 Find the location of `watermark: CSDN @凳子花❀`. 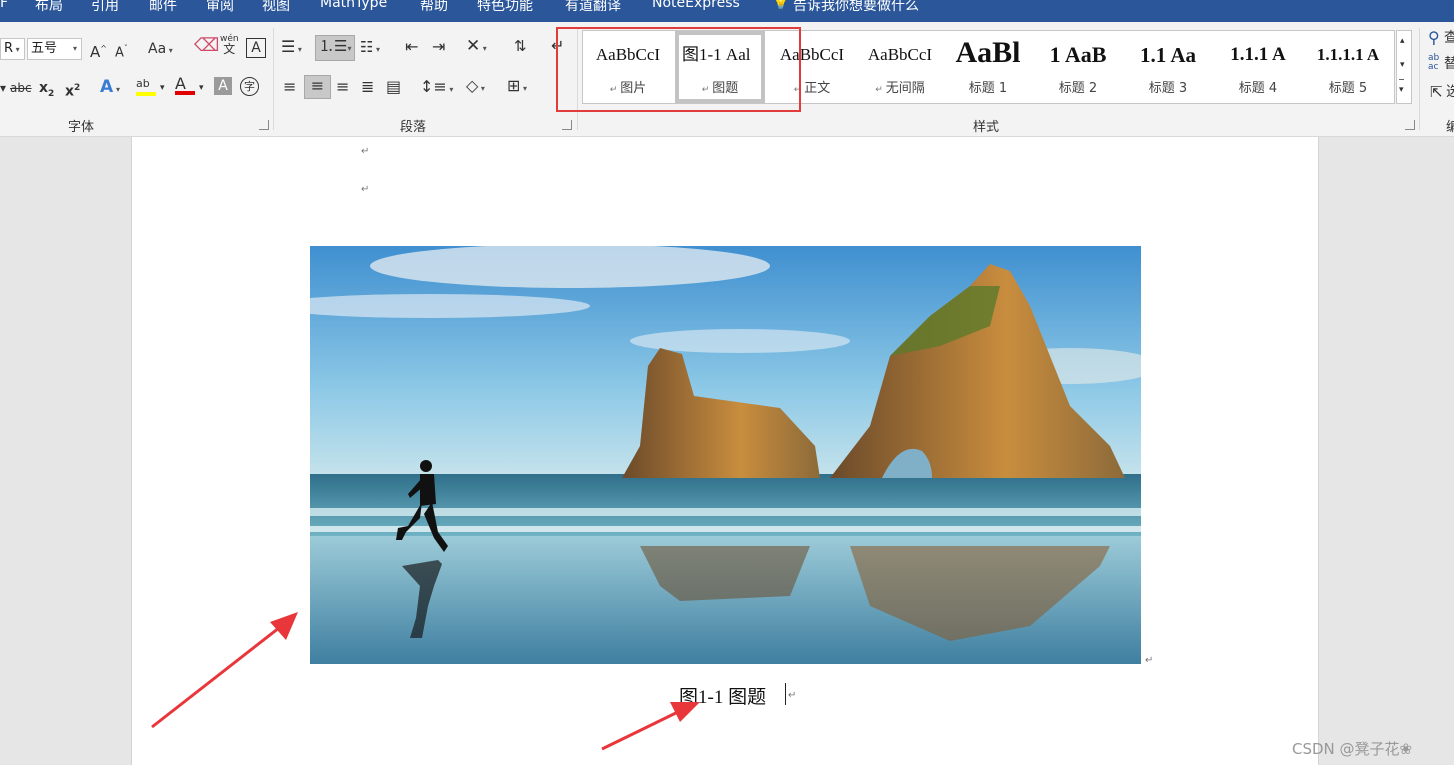

watermark: CSDN @凳子花❀ is located at coordinates (1352, 749).